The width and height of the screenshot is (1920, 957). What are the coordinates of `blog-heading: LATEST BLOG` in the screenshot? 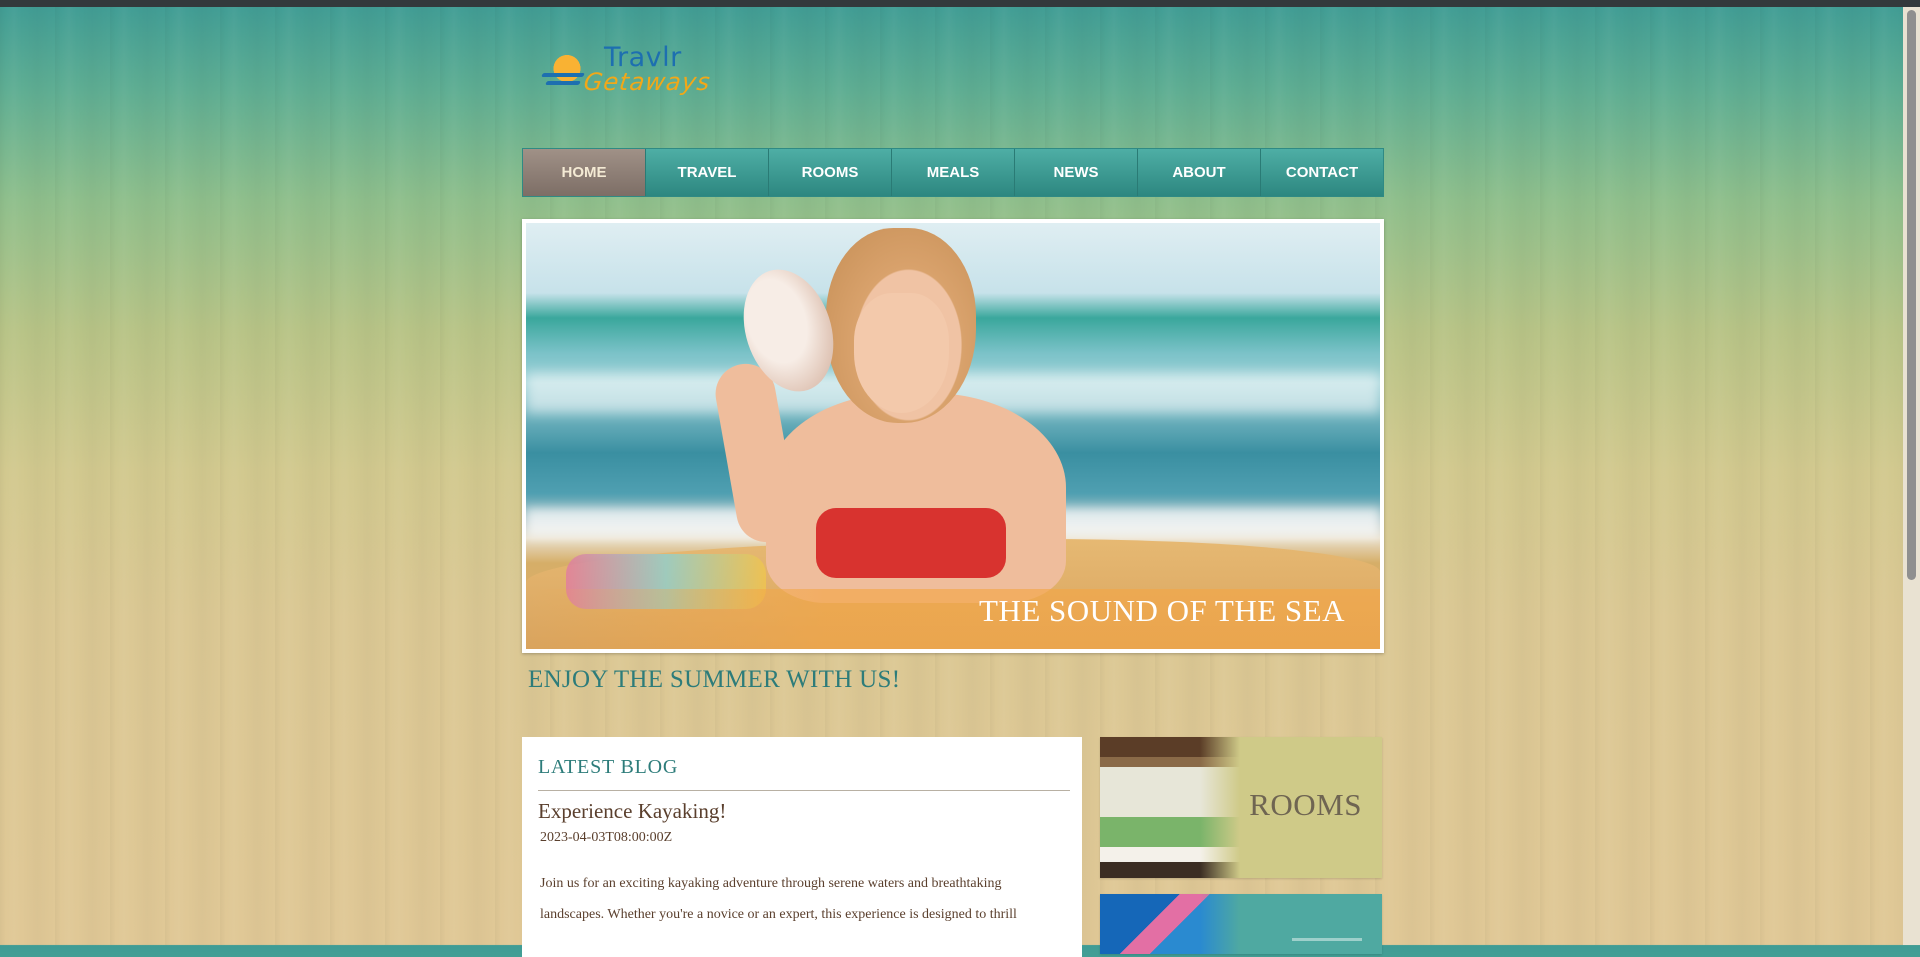 It's located at (804, 773).